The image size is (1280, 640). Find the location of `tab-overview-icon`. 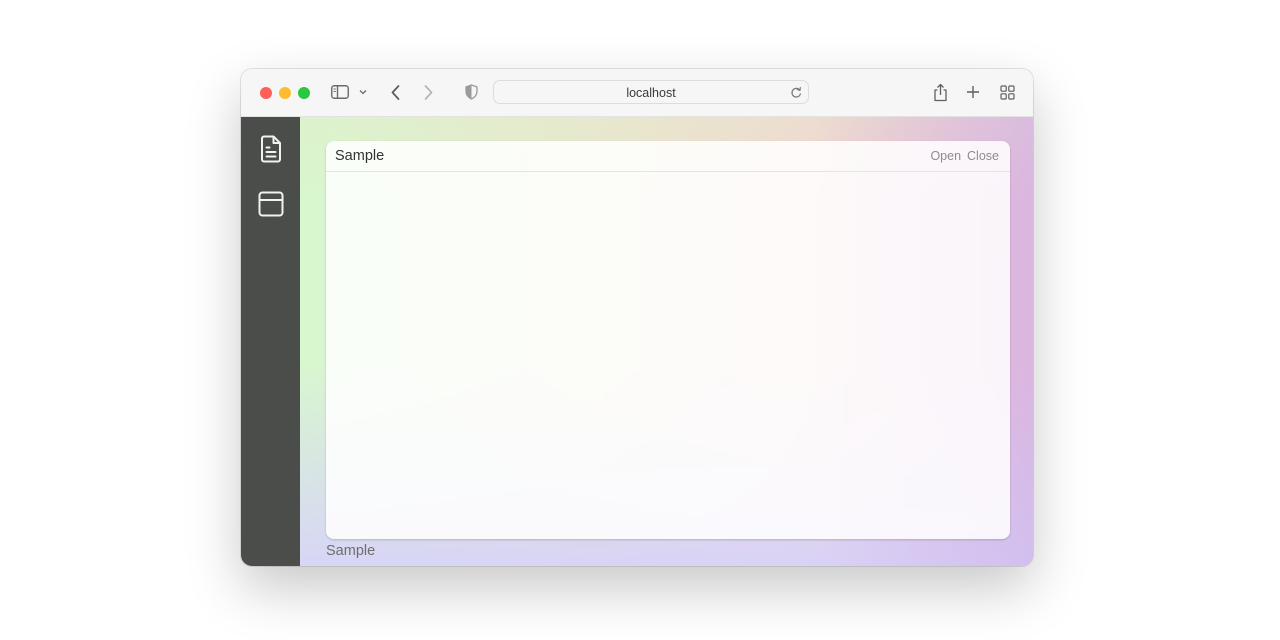

tab-overview-icon is located at coordinates (1007, 92).